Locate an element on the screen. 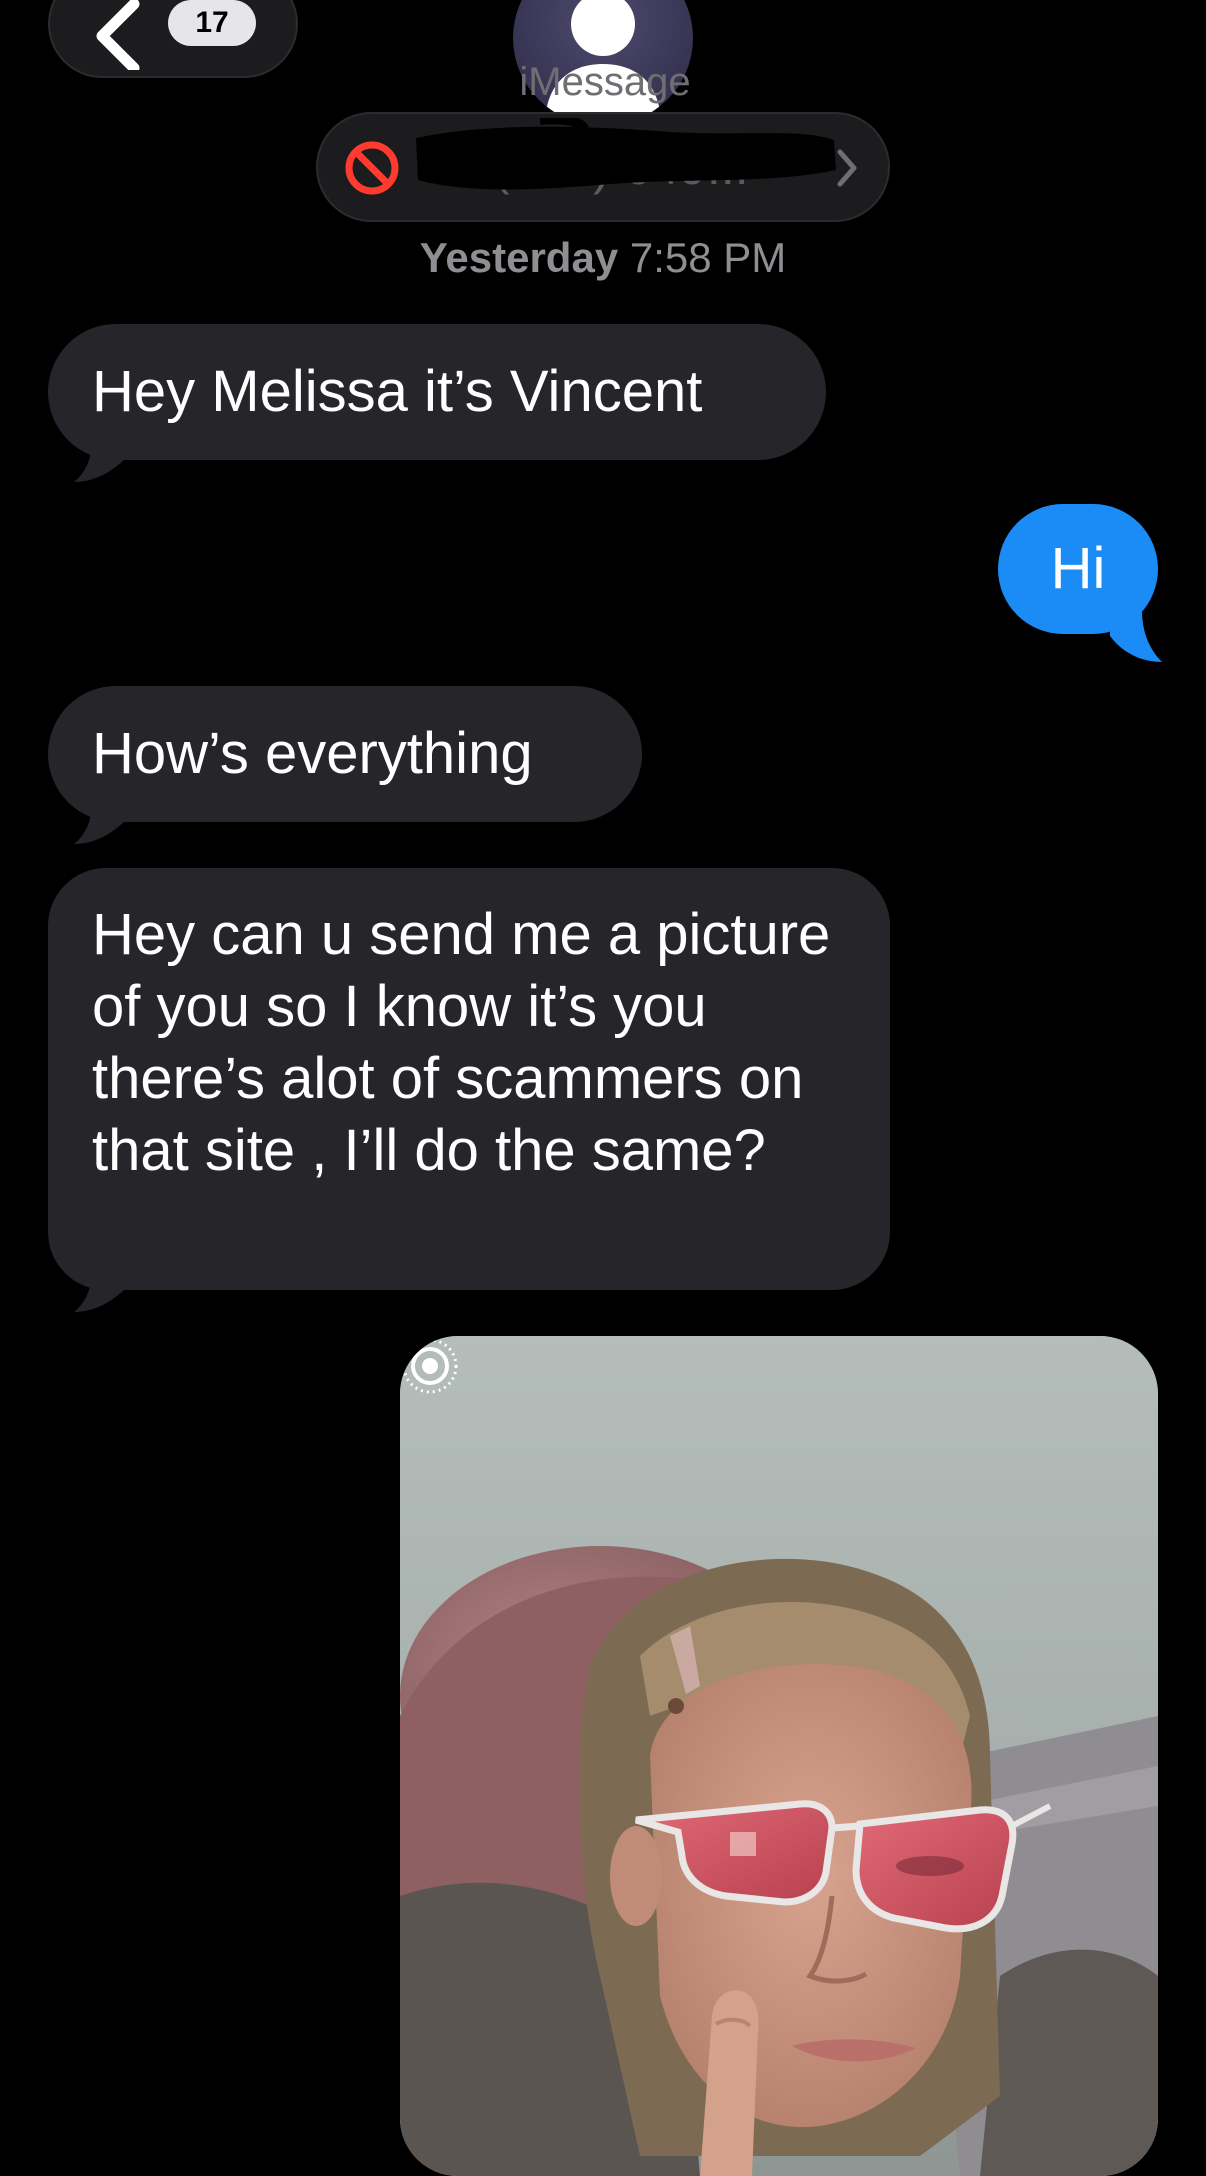 The width and height of the screenshot is (1206, 2176). unread-count-badge: 17 is located at coordinates (212, 23).